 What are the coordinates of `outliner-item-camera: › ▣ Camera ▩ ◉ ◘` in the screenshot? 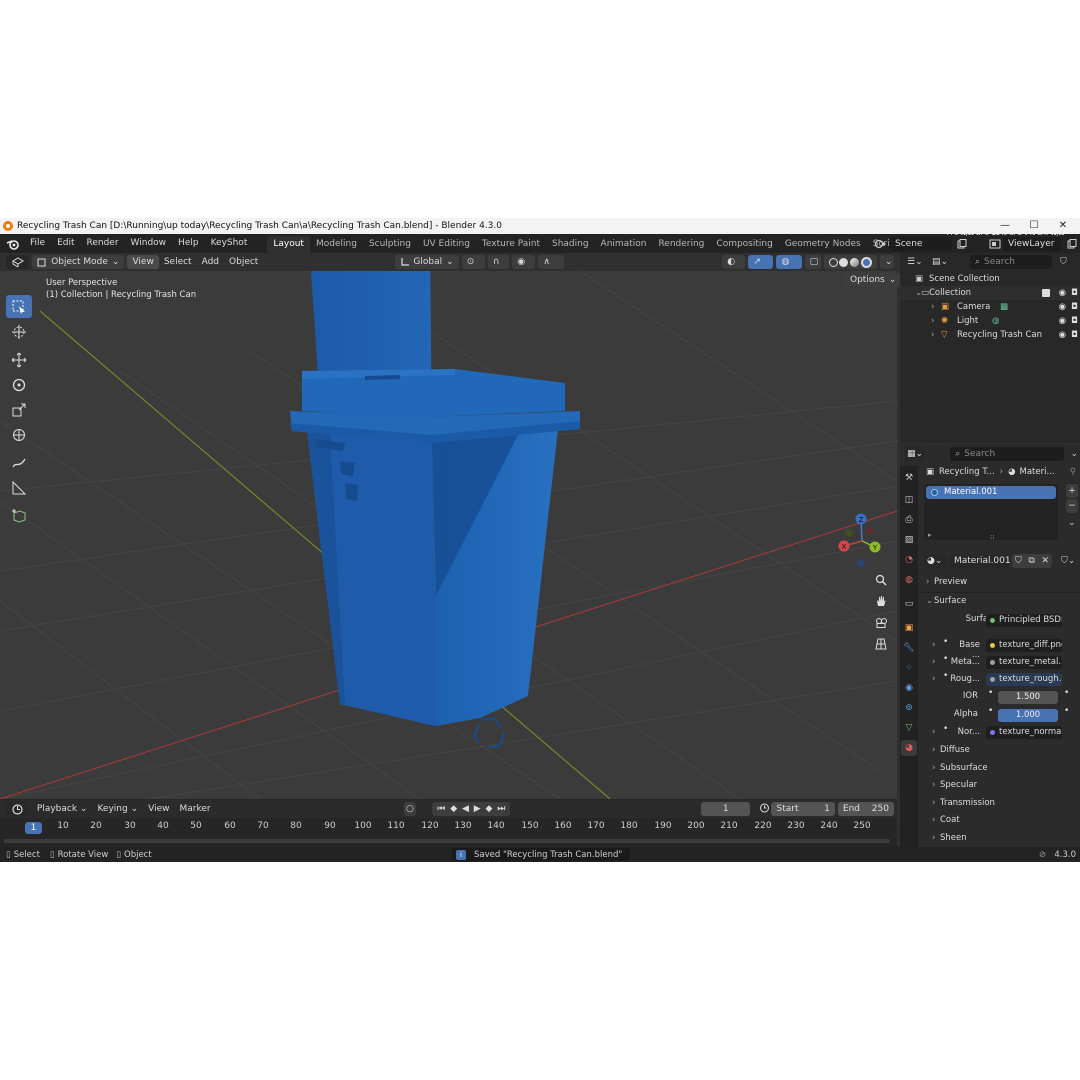 It's located at (990, 307).